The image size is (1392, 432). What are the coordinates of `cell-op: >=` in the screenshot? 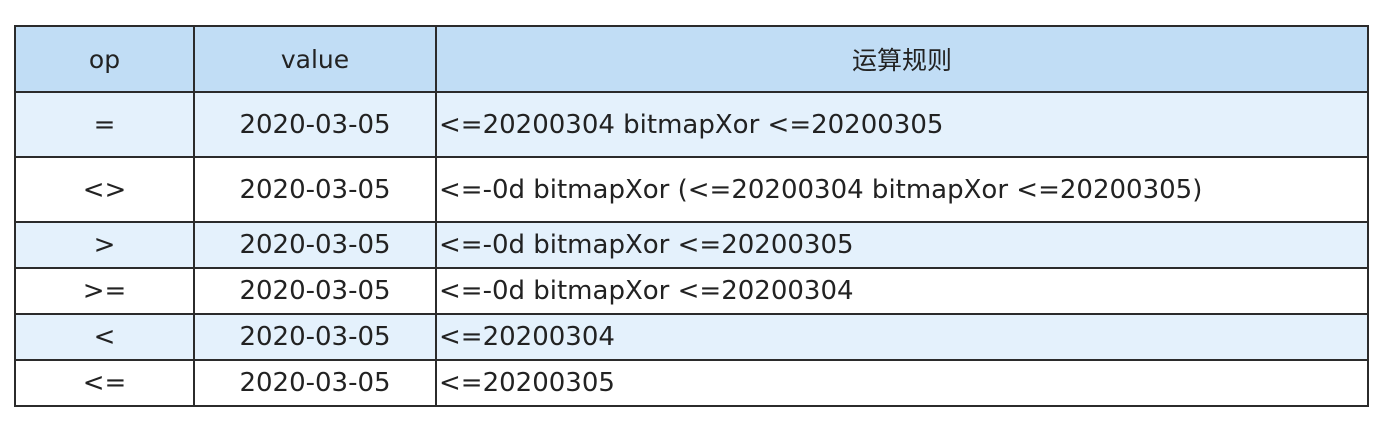 It's located at (104, 291).